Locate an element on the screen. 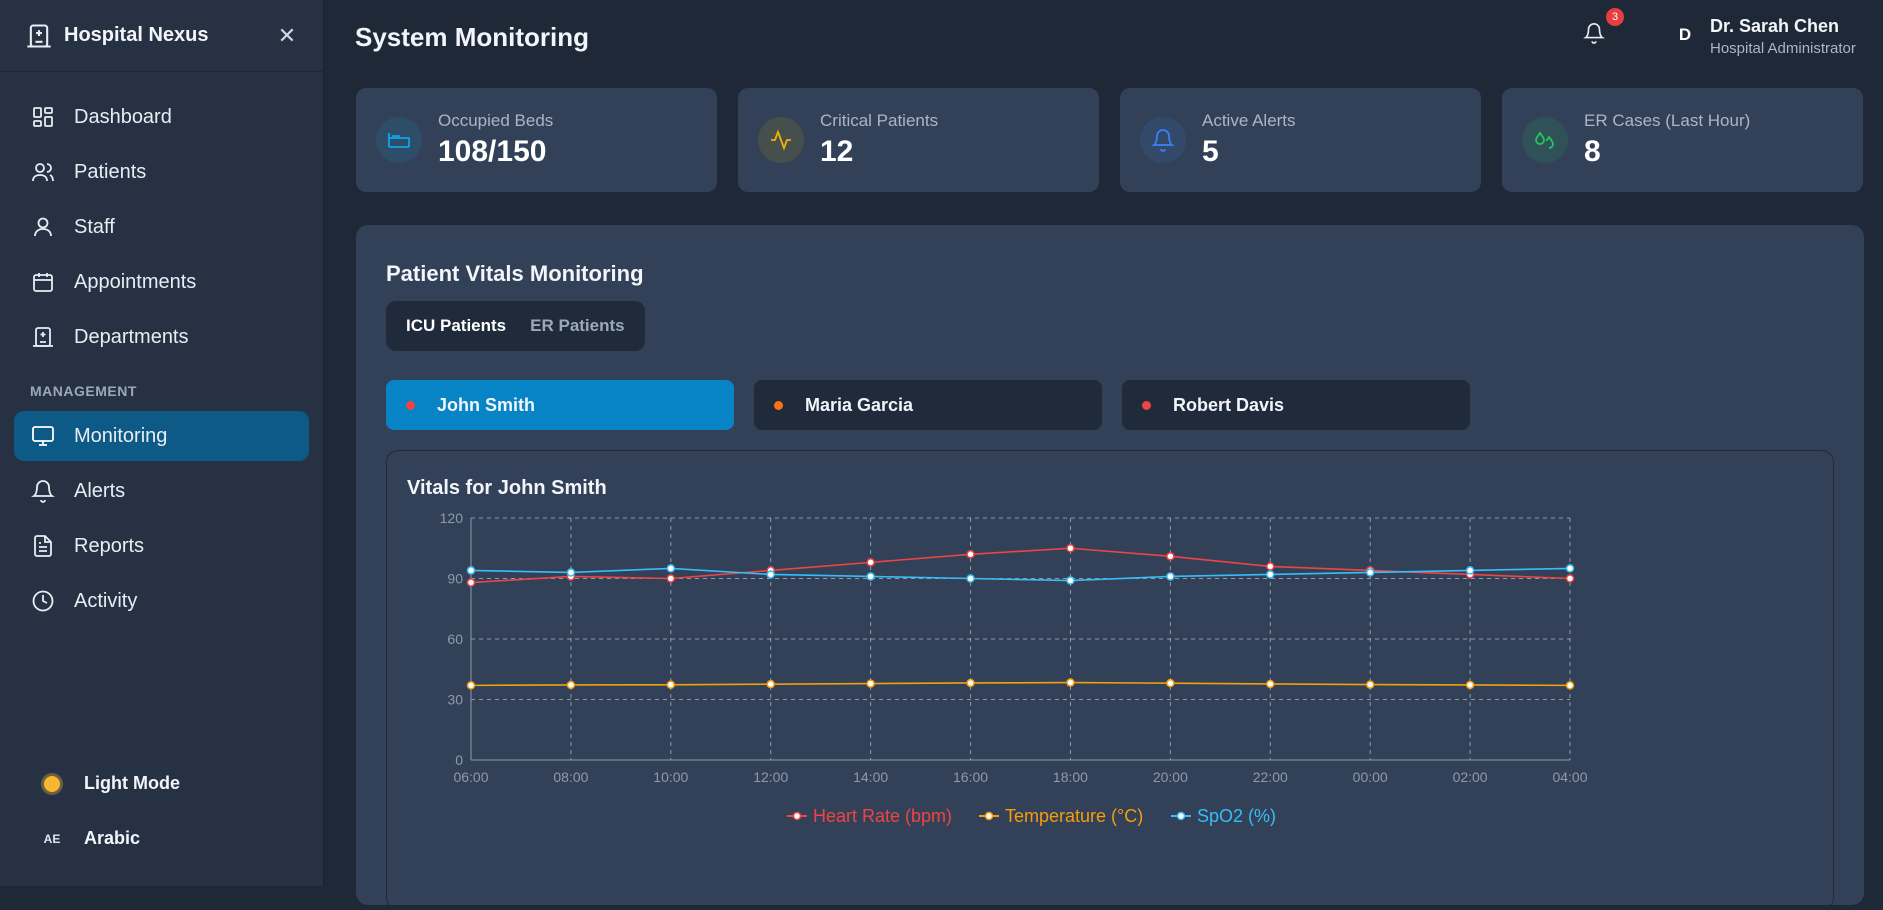  sidebar-item-label: Staff is located at coordinates (94, 226).